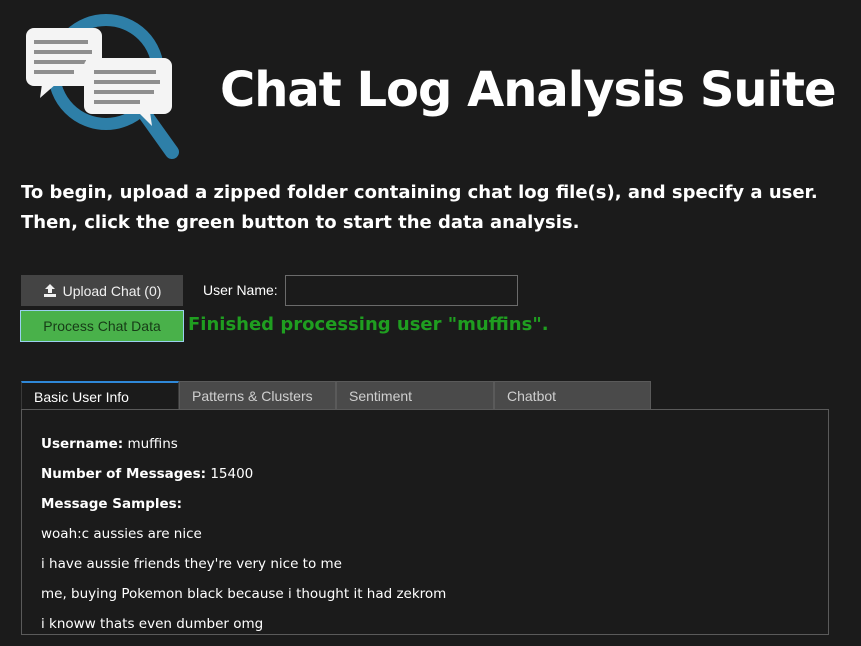  Describe the element at coordinates (121, 534) in the screenshot. I see `message-sample: woah:c aussies are nice` at that location.